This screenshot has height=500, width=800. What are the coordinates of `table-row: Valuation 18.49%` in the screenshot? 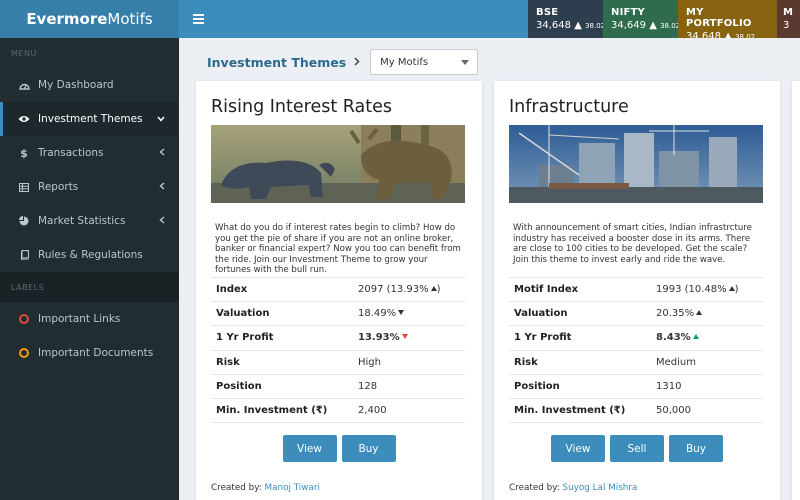 It's located at (338, 314).